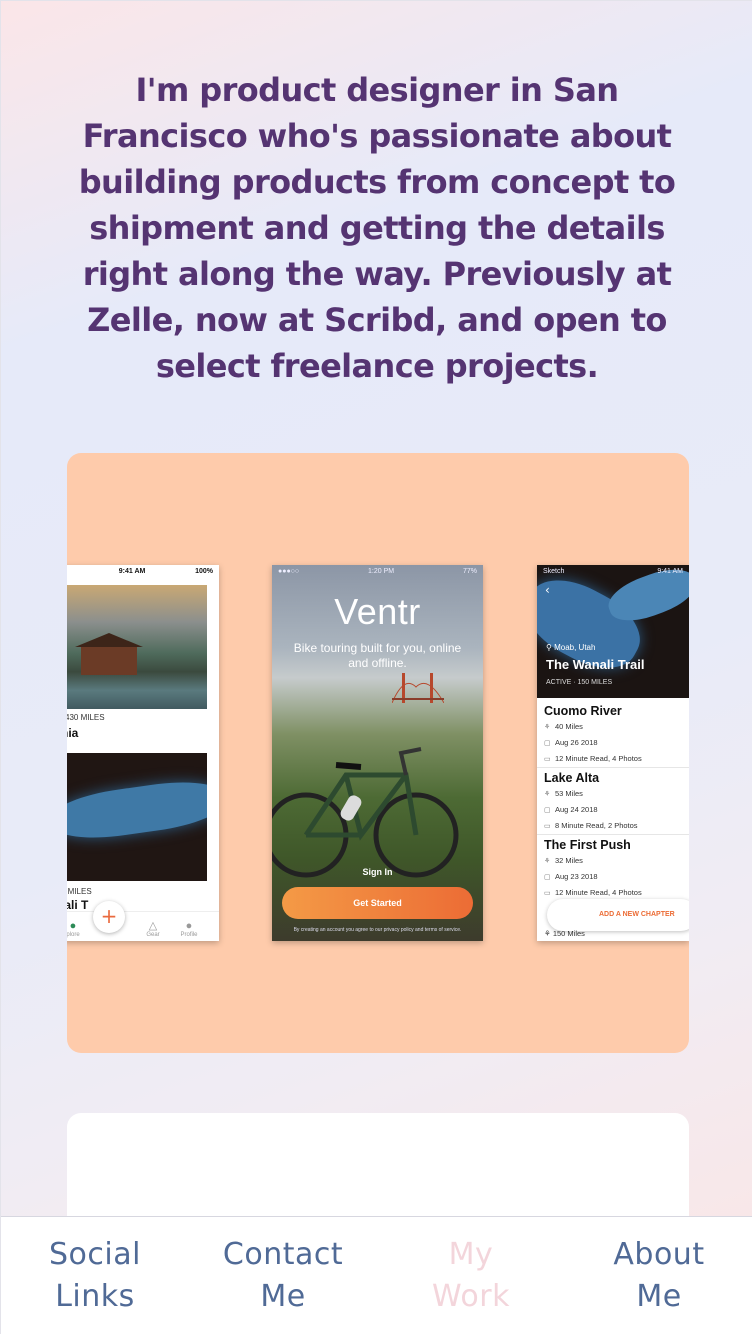  Describe the element at coordinates (109, 917) in the screenshot. I see `add-trip-button: +` at that location.